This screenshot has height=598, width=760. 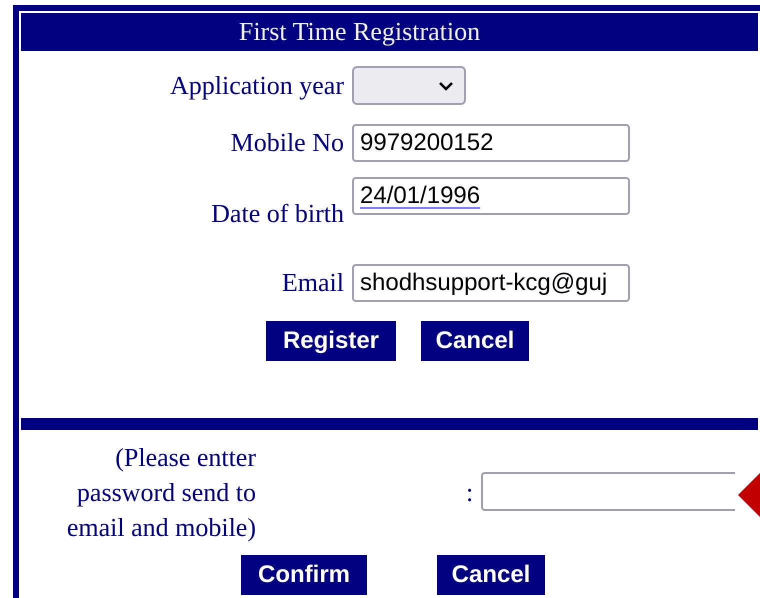 I want to click on field-label: Application year, so click(x=256, y=85).